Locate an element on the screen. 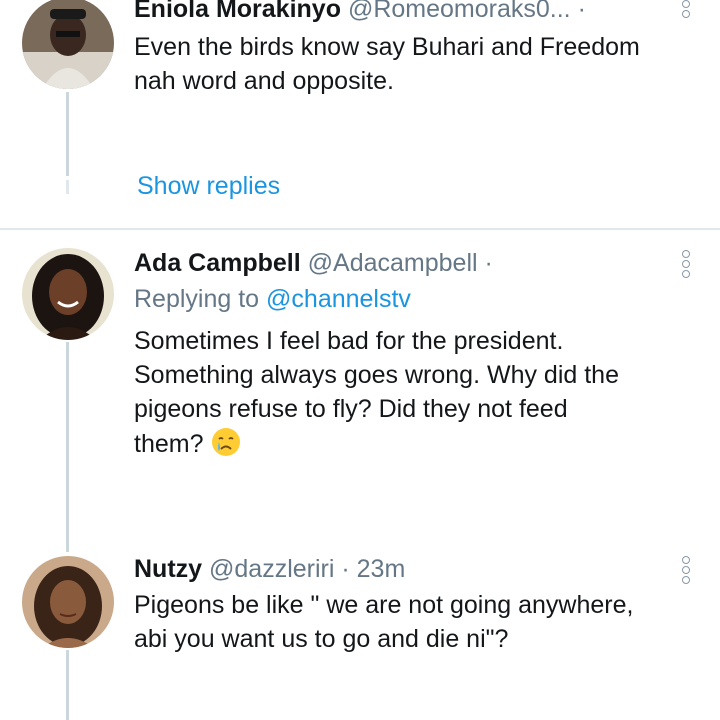 This screenshot has height=720, width=720. tweet-text-line: pigeons refuse to fly? Did they not feed is located at coordinates (351, 409).